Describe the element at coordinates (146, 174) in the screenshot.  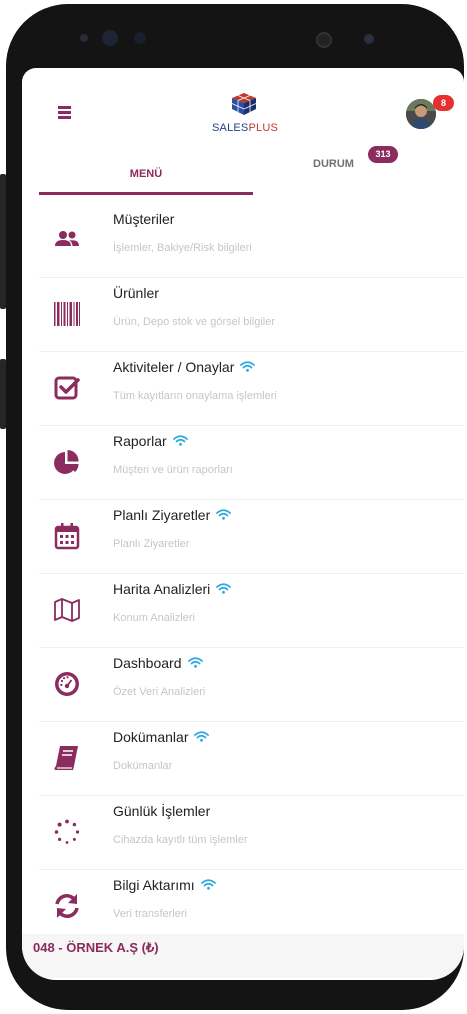
I see `tab-menu-label: MENÜ` at that location.